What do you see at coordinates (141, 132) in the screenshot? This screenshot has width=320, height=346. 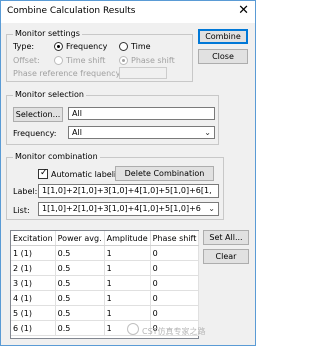 I see `frequency-dropdown: All ⌄` at bounding box center [141, 132].